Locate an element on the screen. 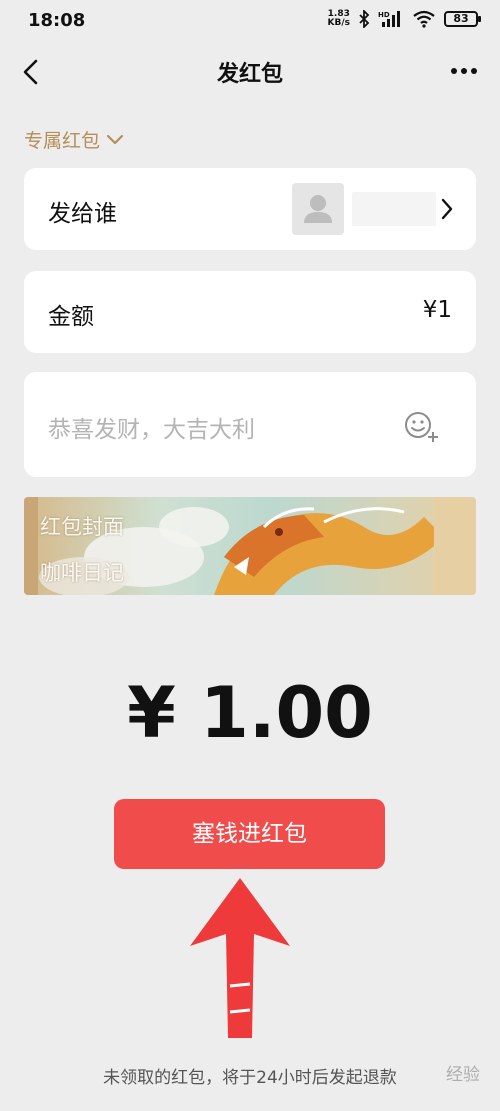  refund-note: 未领取的红包，将于24小时后发起退款 is located at coordinates (250, 1078).